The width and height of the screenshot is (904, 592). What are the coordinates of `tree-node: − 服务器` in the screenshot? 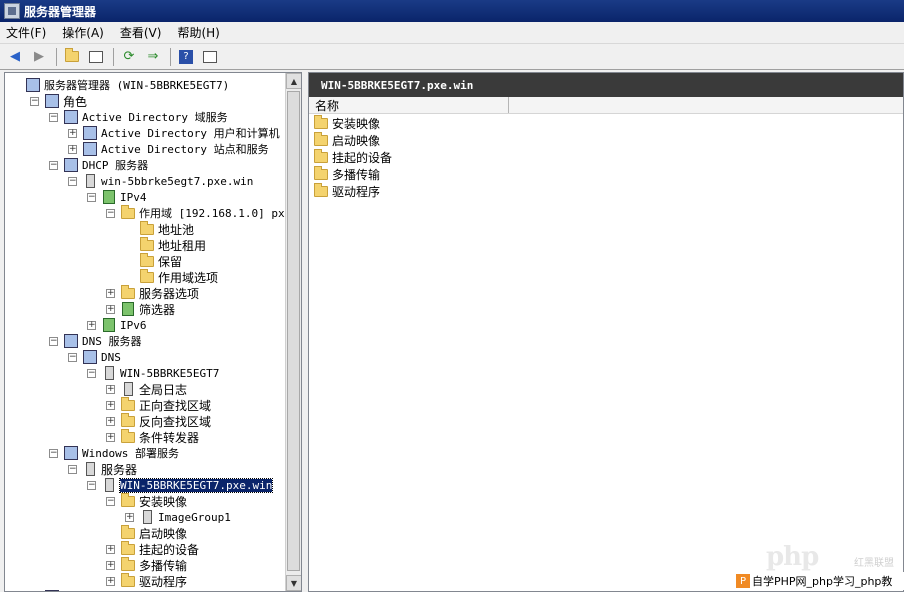 It's located at (102, 469).